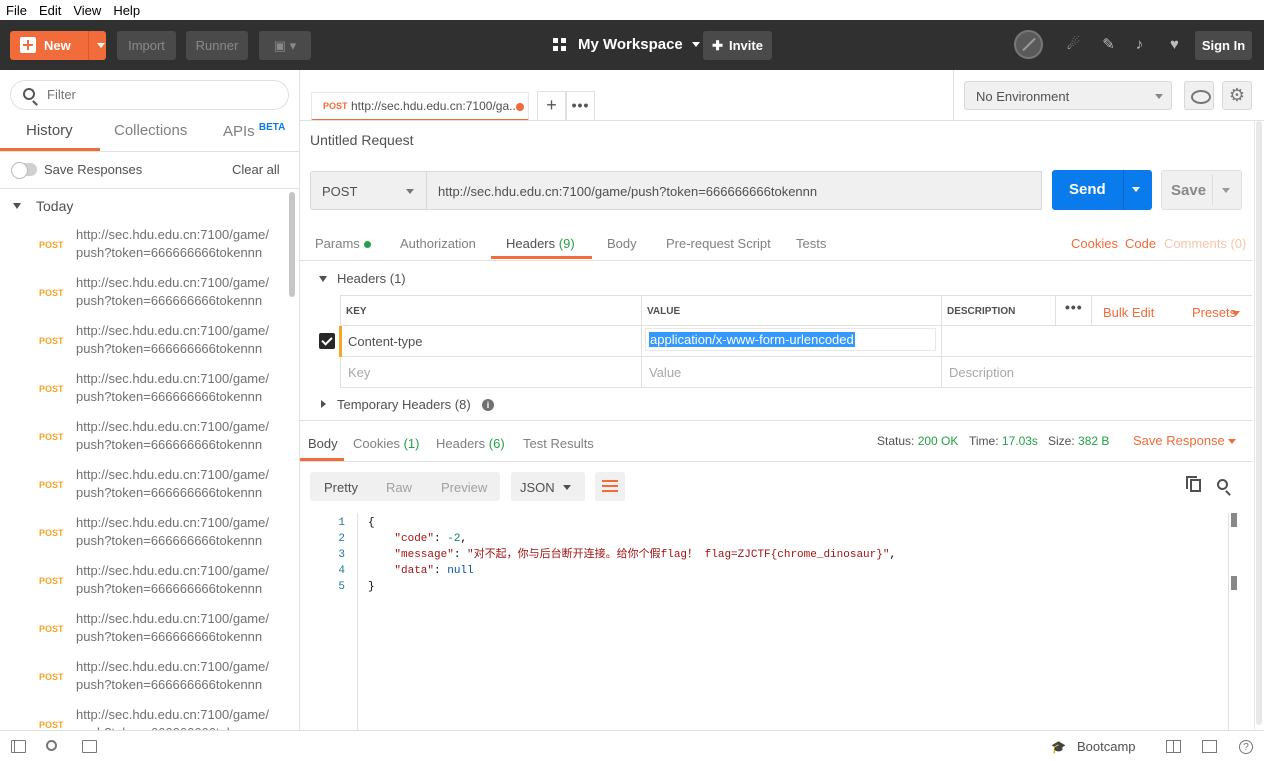  Describe the element at coordinates (548, 486) in the screenshot. I see `language-select: JSON` at that location.